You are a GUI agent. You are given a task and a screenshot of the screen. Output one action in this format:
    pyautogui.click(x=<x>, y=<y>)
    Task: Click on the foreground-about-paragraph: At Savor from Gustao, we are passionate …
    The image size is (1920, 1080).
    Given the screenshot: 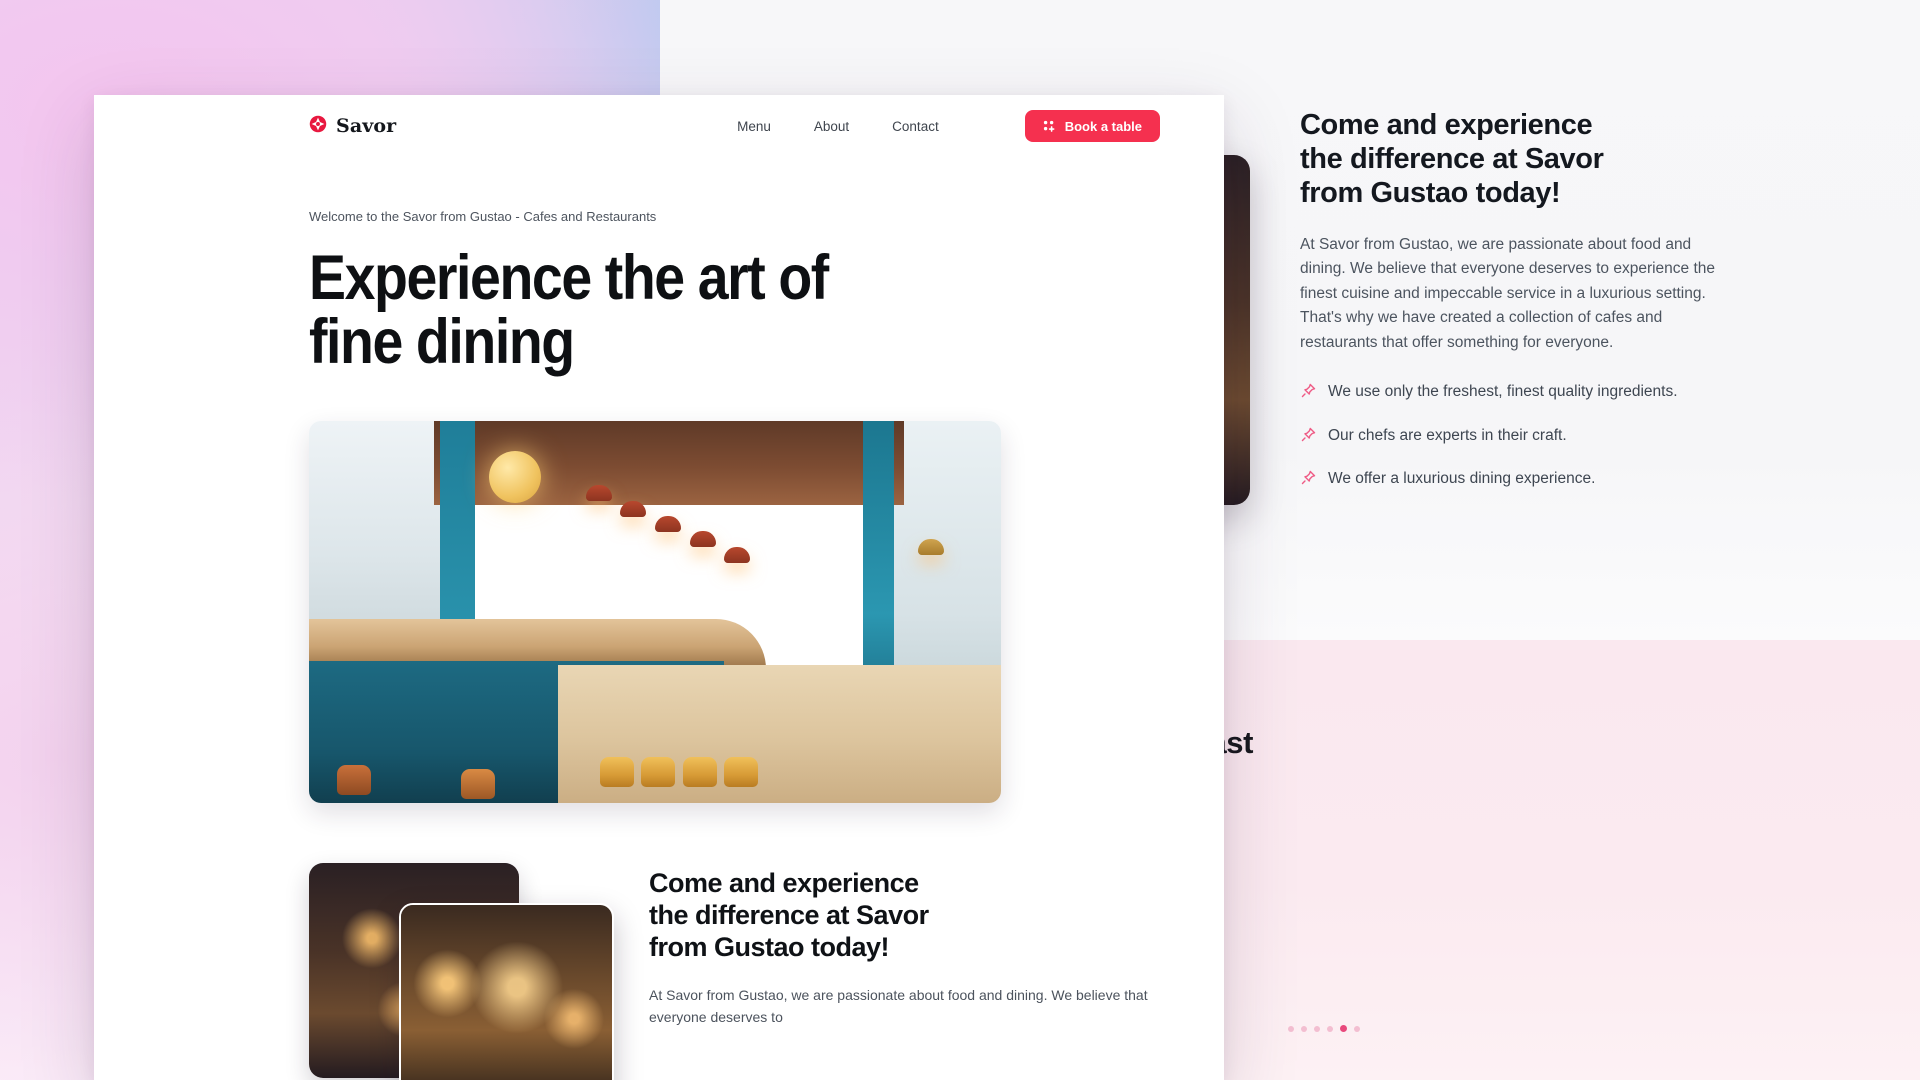 What is the action you would take?
    pyautogui.click(x=898, y=1006)
    